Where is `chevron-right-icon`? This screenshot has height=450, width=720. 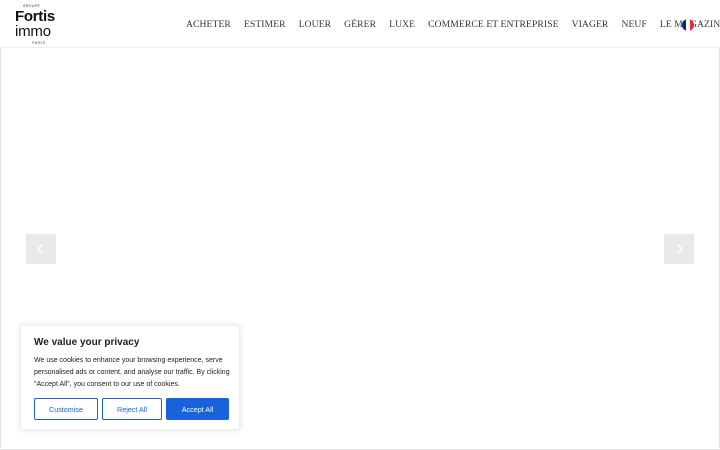 chevron-right-icon is located at coordinates (679, 249).